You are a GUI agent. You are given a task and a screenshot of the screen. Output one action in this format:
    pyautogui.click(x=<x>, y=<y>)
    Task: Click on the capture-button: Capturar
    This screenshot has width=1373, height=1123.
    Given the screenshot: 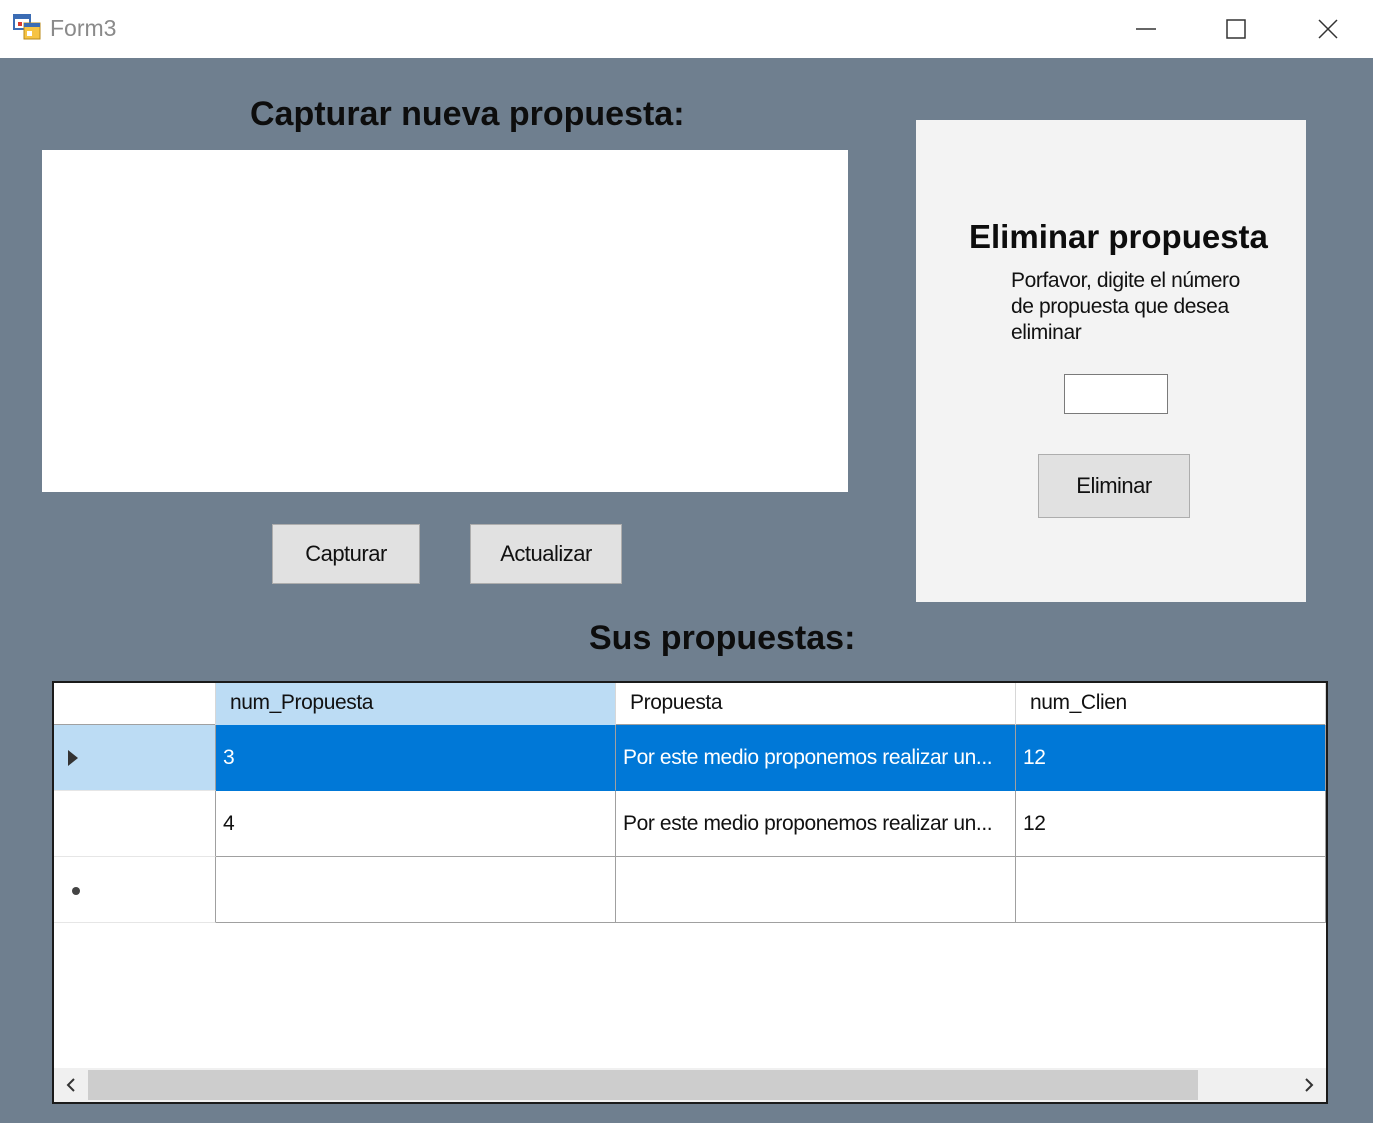 What is the action you would take?
    pyautogui.click(x=346, y=554)
    